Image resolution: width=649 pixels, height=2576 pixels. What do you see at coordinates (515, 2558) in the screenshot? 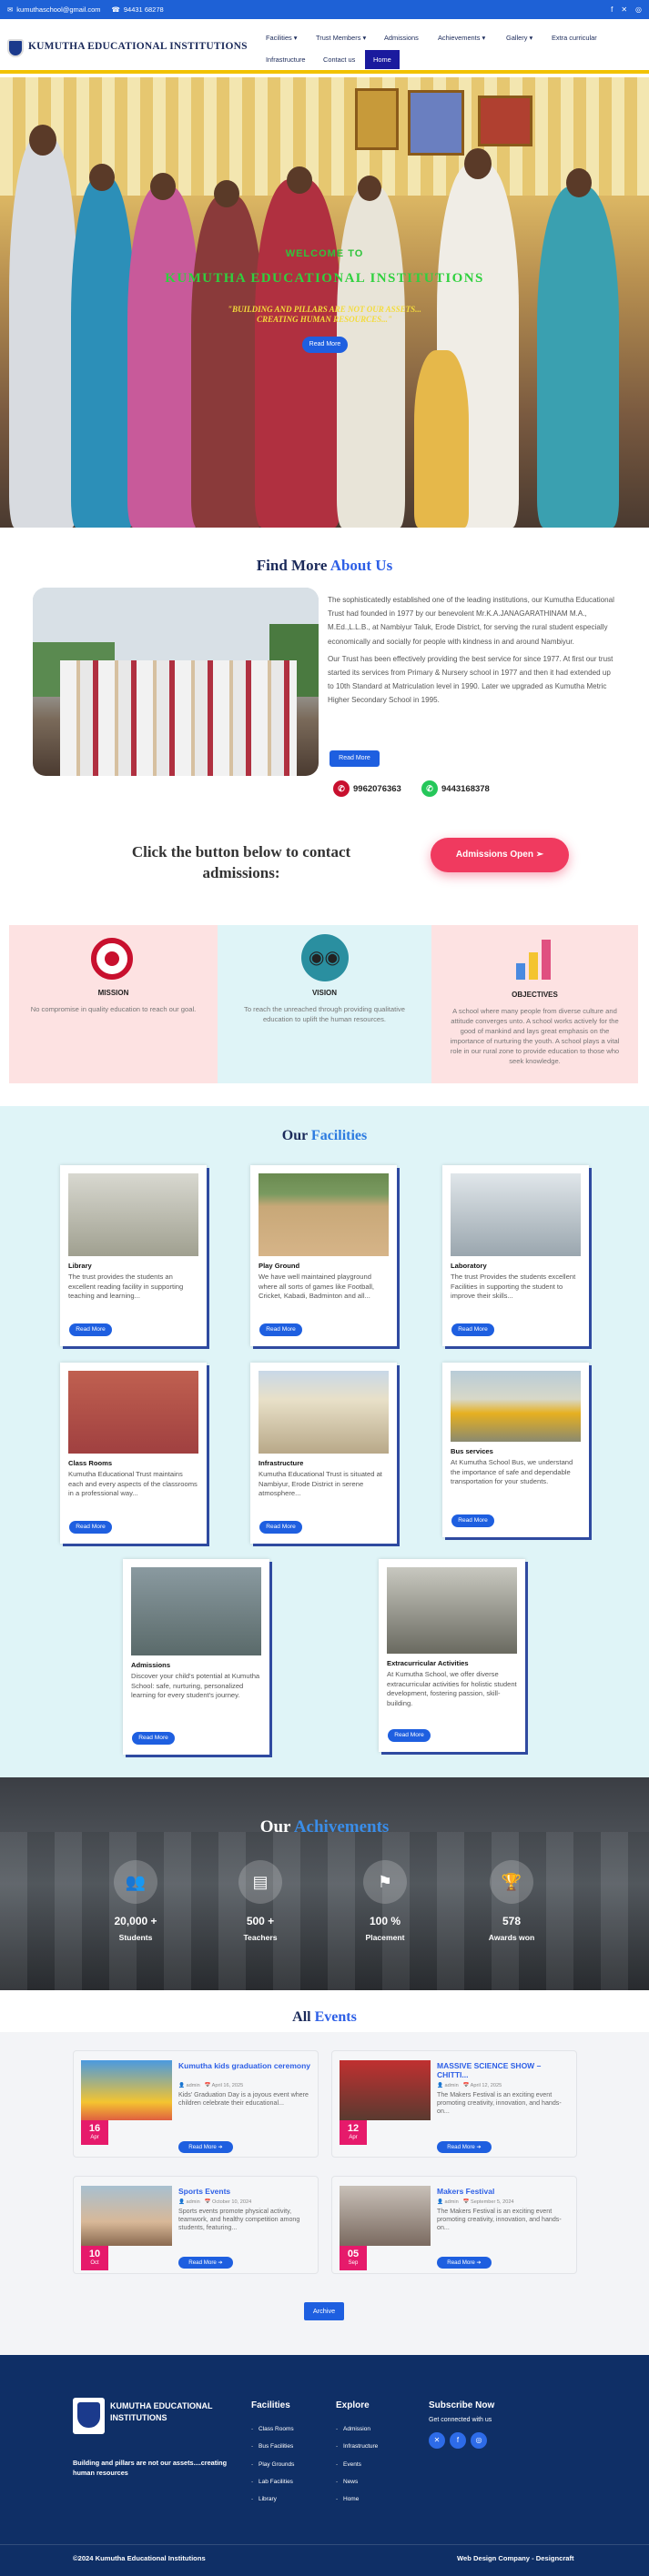
I see `footer-credit-link: Web Design Company - Designcraft` at bounding box center [515, 2558].